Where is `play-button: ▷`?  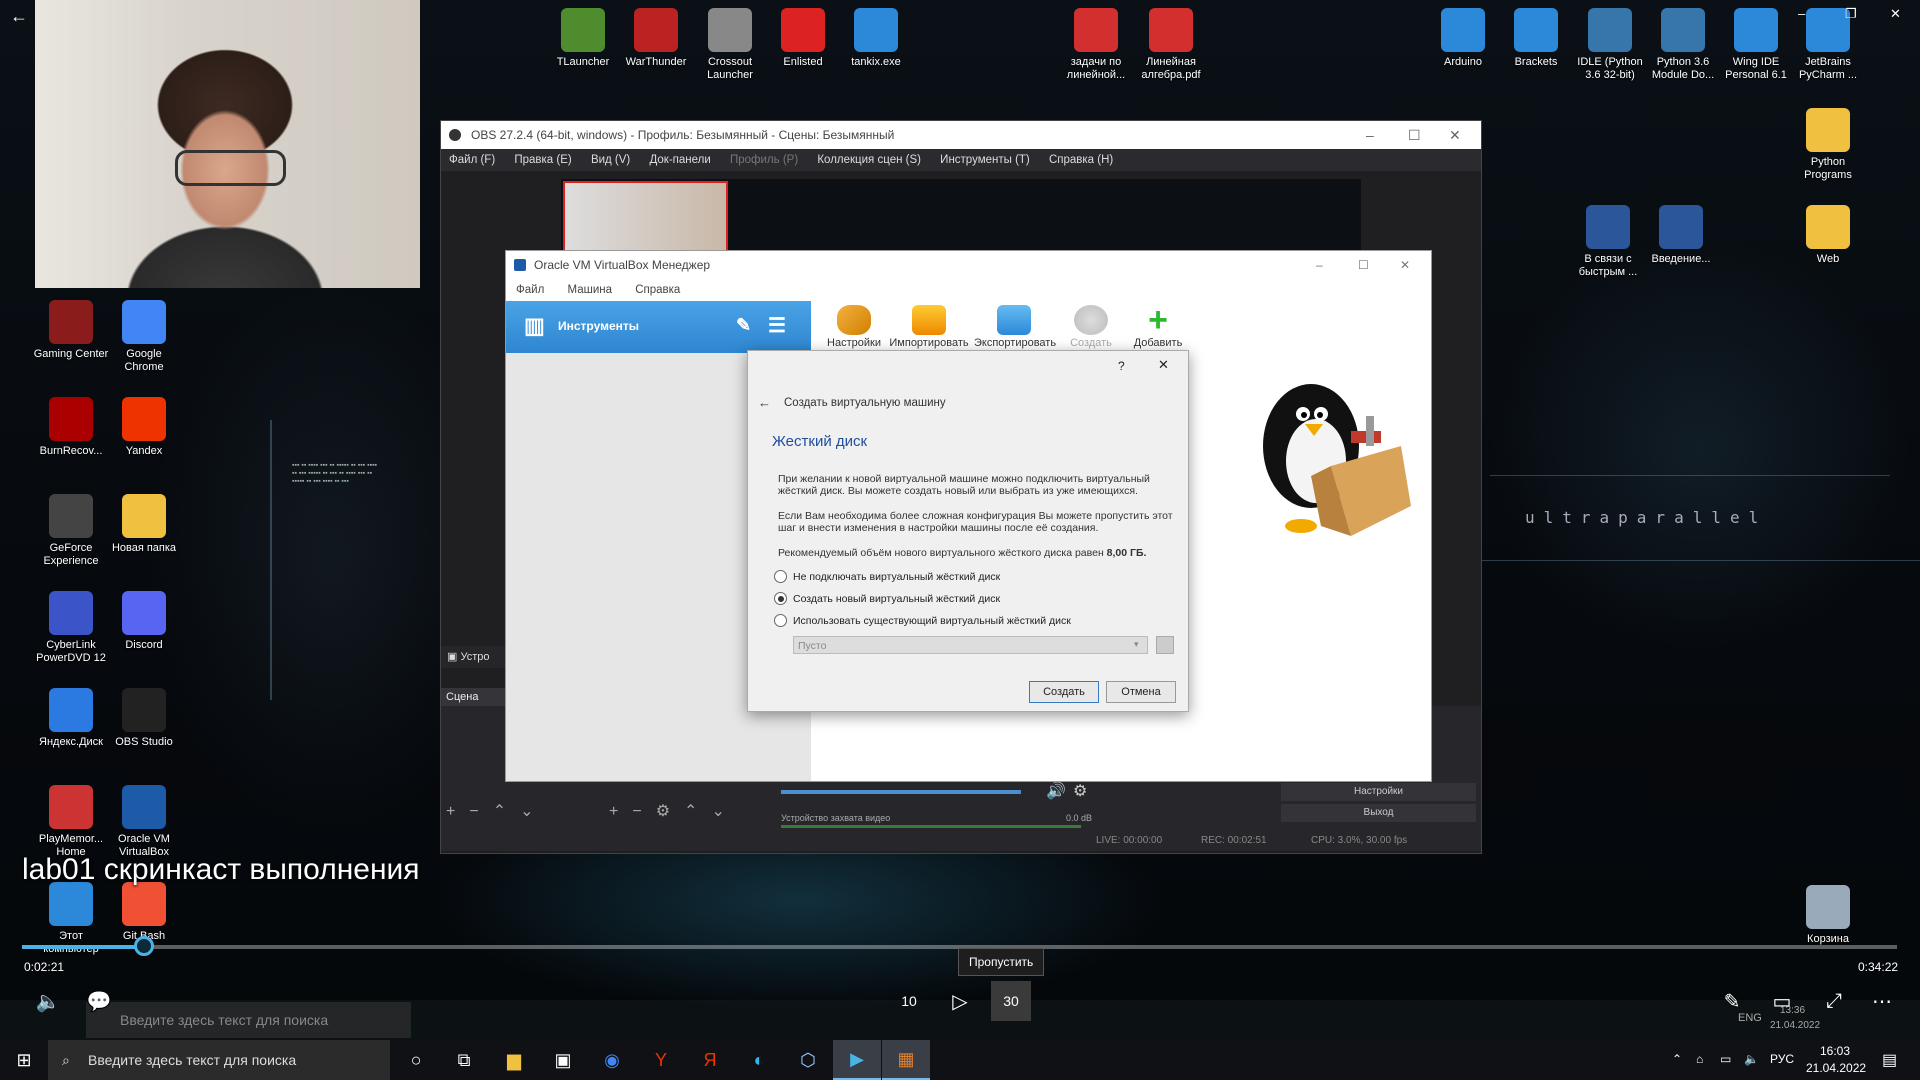 play-button: ▷ is located at coordinates (960, 1001).